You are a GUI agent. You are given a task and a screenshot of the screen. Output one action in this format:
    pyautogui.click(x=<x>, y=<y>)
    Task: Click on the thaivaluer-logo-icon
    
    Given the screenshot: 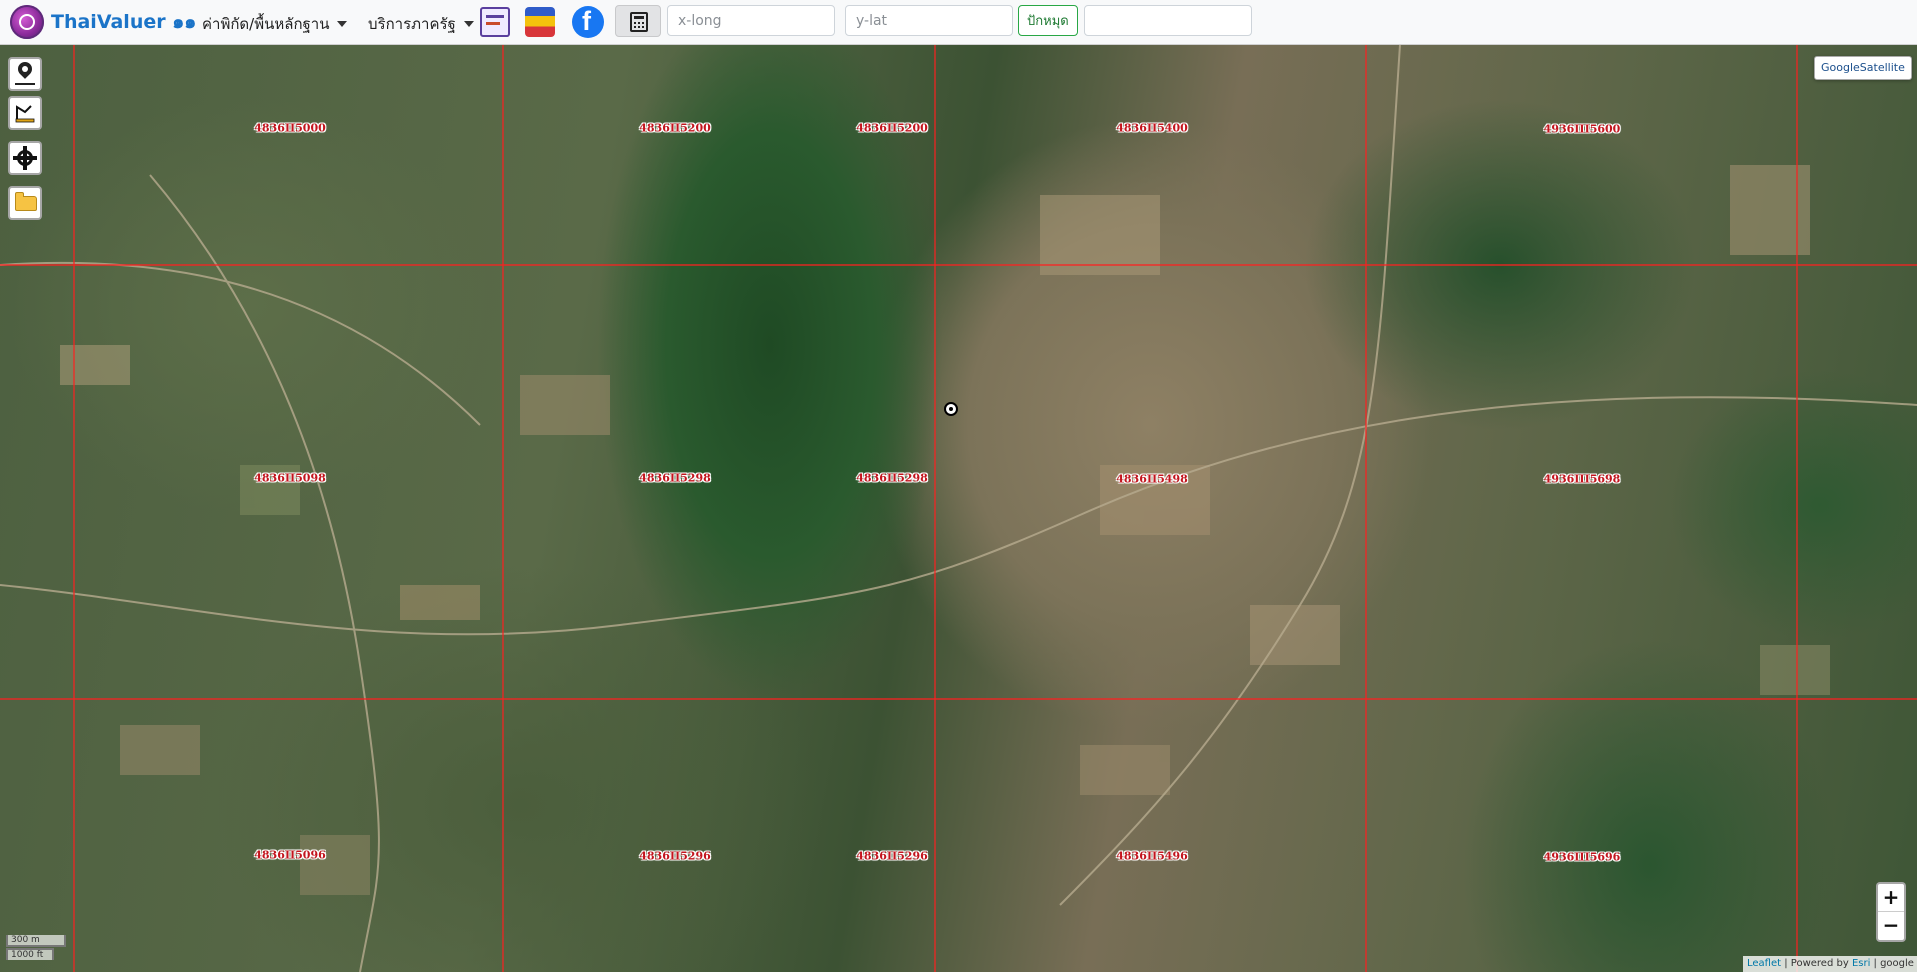 What is the action you would take?
    pyautogui.click(x=27, y=22)
    